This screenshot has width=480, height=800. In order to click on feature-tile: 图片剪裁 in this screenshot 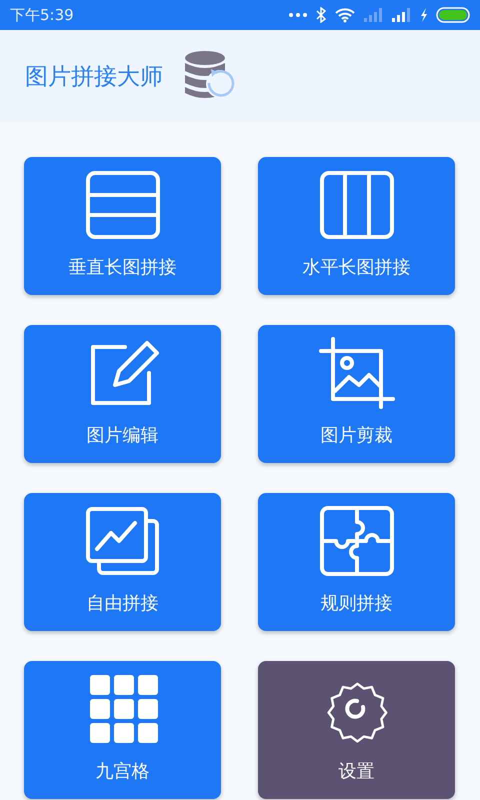, I will do `click(356, 394)`.